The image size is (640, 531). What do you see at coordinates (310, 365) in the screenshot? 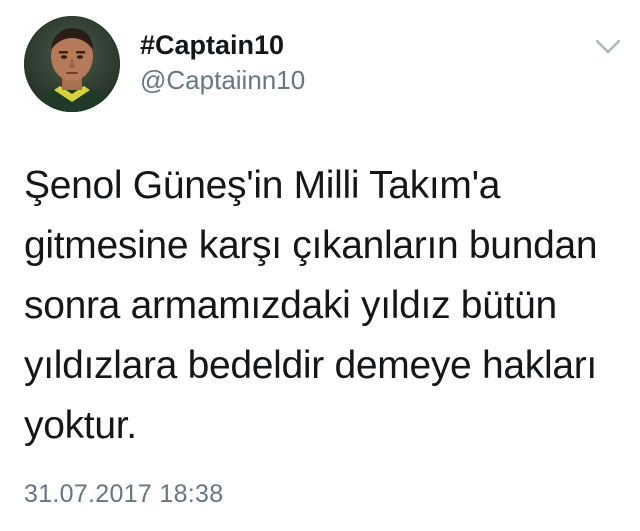
I see `tweet-text-line: yıldızlara bedeldir demeye hakları` at bounding box center [310, 365].